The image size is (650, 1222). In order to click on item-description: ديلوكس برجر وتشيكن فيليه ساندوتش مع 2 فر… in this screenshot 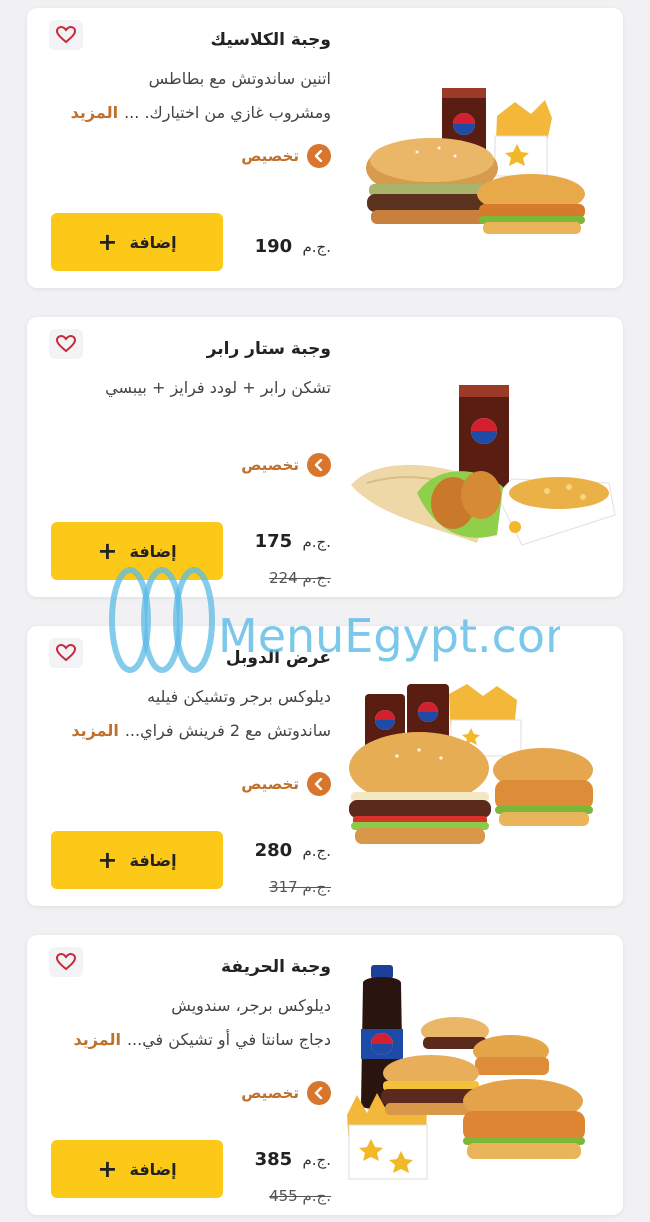, I will do `click(181, 714)`.